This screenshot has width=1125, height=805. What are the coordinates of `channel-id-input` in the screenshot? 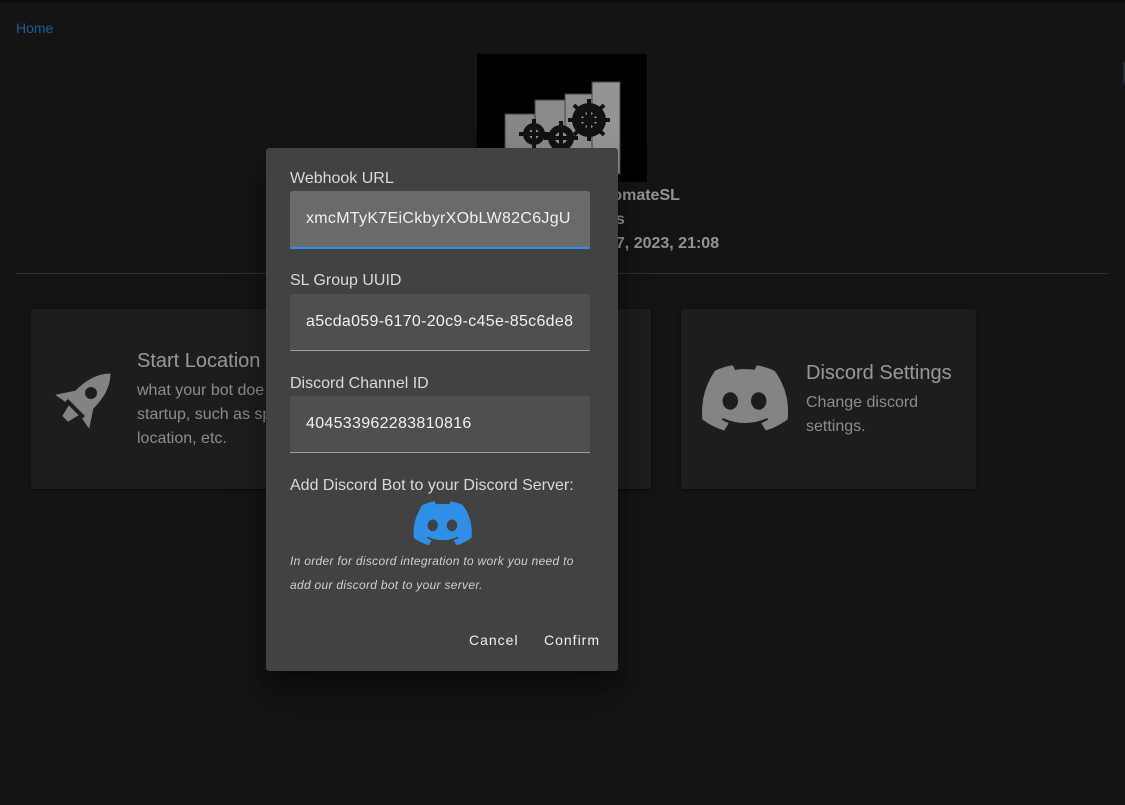 It's located at (440, 424).